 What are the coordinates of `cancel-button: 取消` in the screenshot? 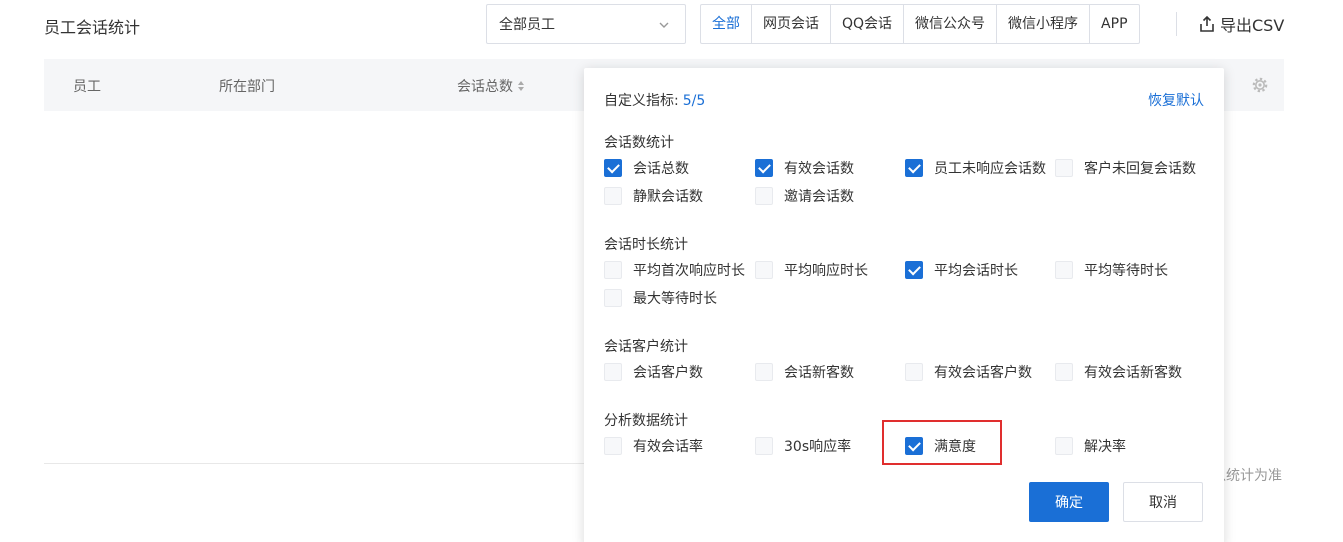 It's located at (1163, 502).